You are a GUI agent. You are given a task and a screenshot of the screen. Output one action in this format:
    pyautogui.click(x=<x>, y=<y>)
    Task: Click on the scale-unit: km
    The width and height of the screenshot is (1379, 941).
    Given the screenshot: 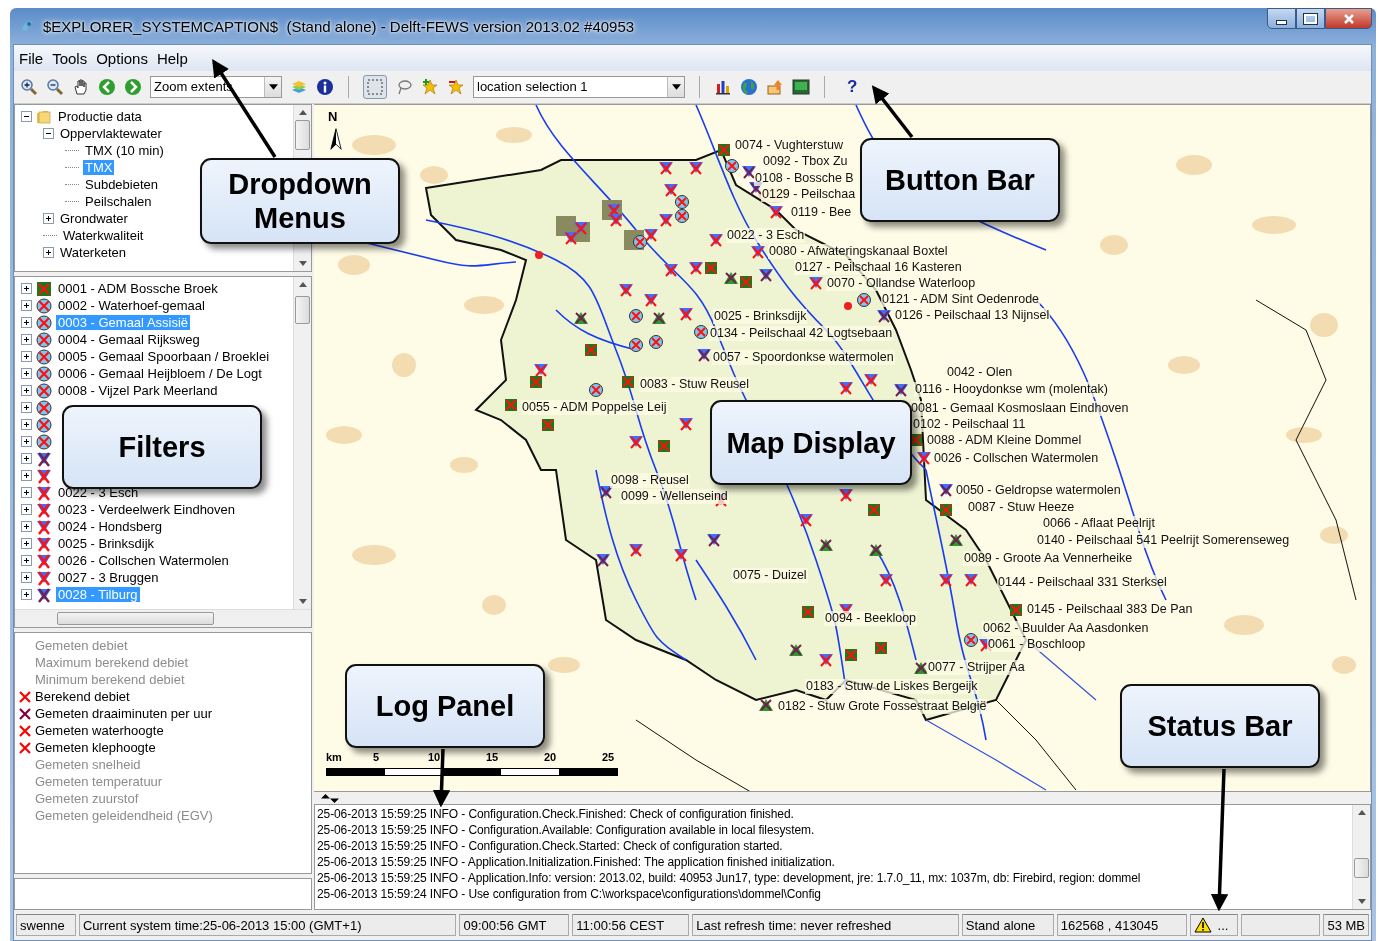 What is the action you would take?
    pyautogui.click(x=334, y=757)
    